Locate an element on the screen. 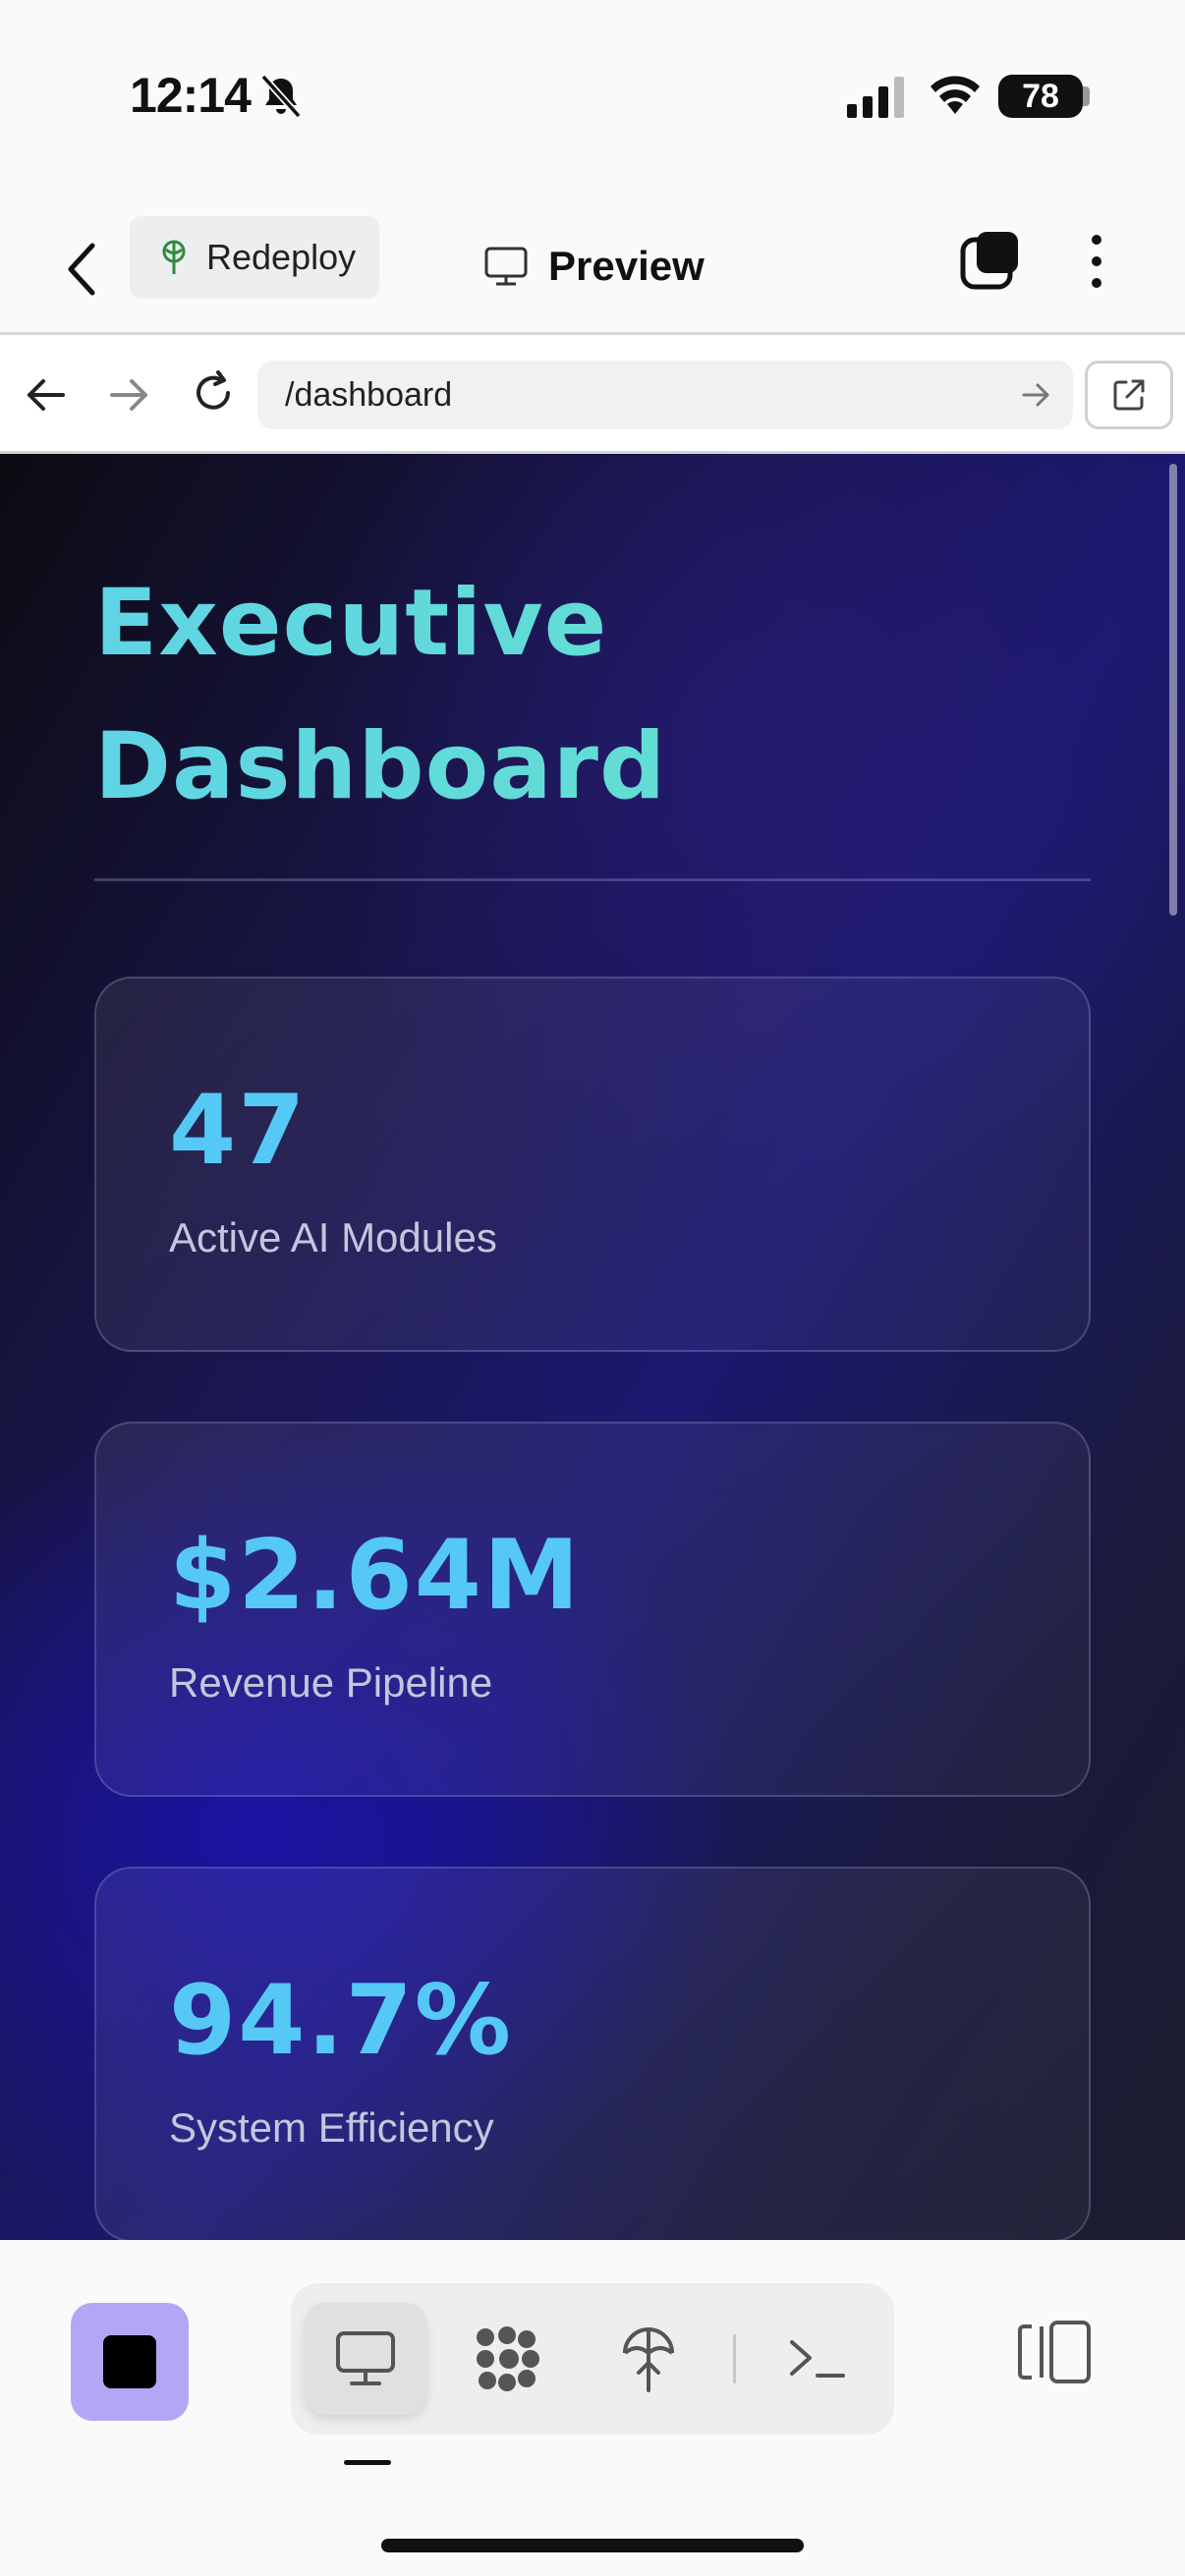  metric-label: Revenue Pipeline is located at coordinates (331, 1682).